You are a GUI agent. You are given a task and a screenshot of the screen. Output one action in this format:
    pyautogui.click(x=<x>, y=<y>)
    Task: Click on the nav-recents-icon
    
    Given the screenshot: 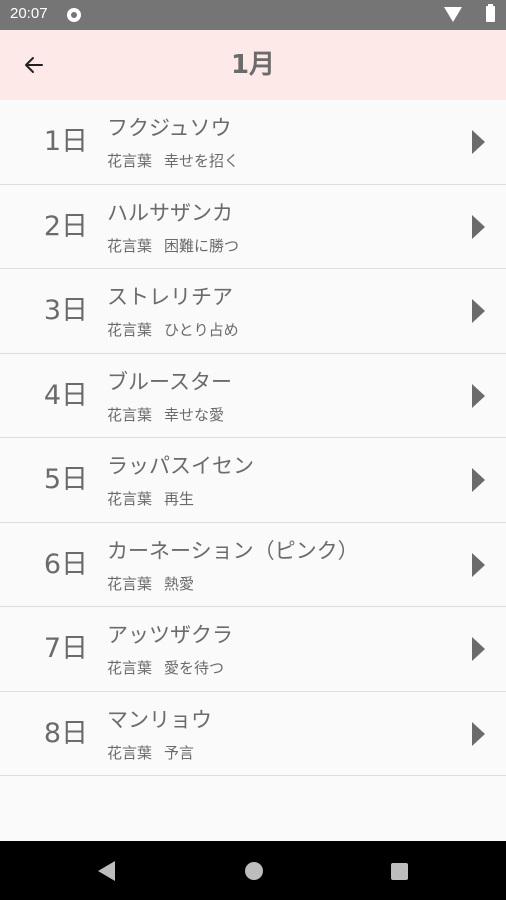 What is the action you would take?
    pyautogui.click(x=399, y=871)
    